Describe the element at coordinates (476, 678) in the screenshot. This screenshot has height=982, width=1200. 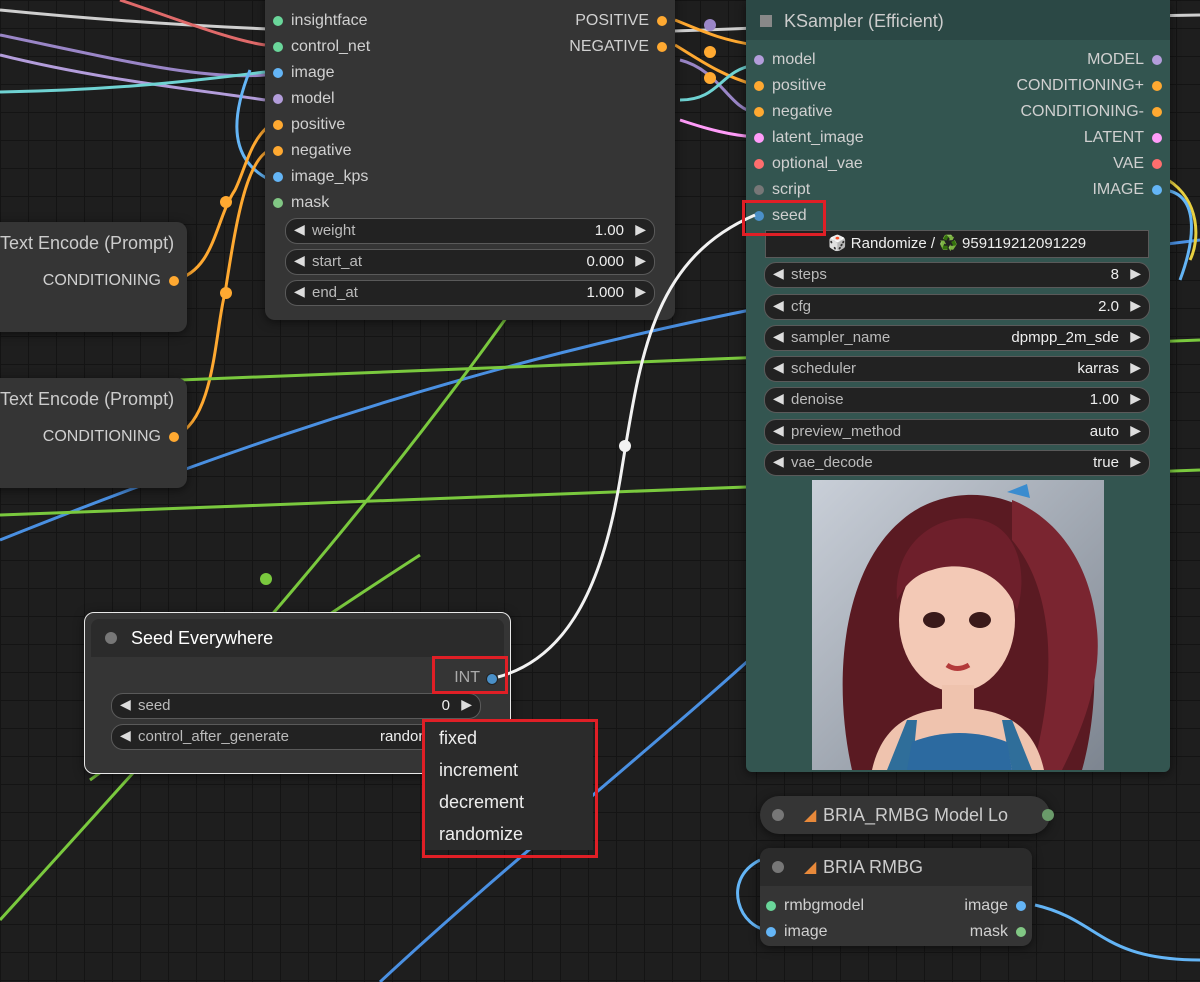
I see `output-int: INT` at that location.